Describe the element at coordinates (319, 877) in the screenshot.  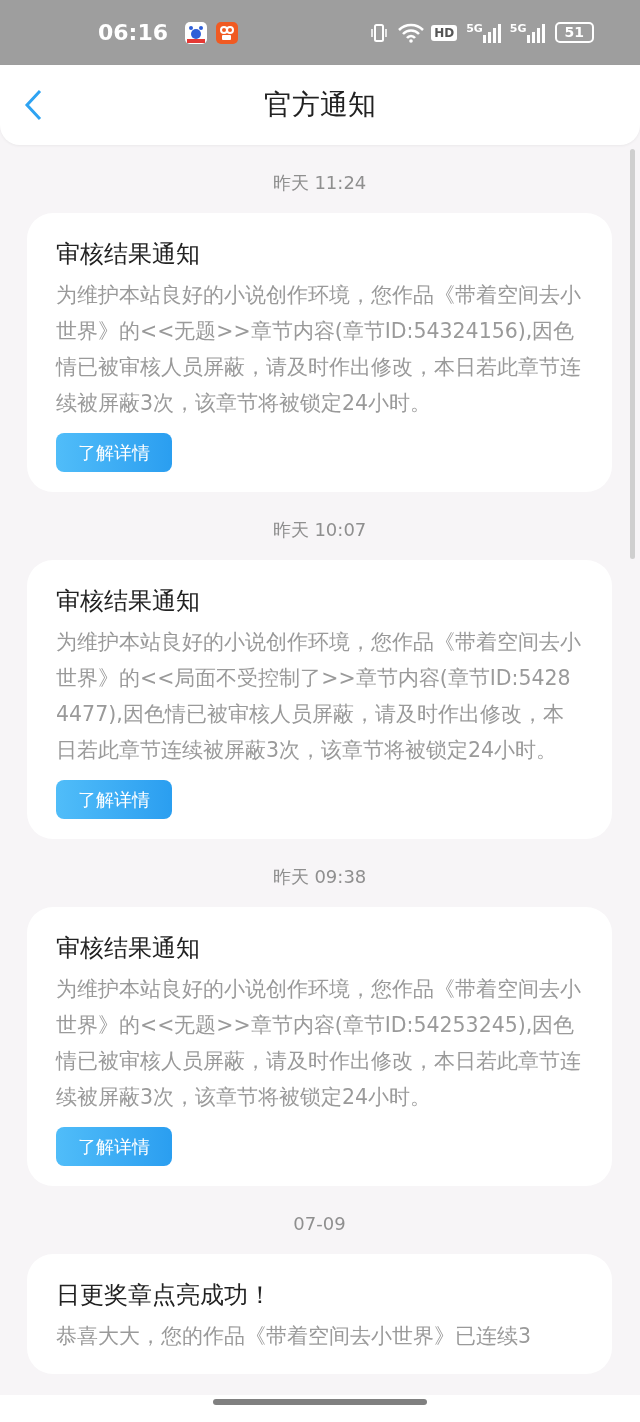
I see `timestamp: 昨天 09:38` at that location.